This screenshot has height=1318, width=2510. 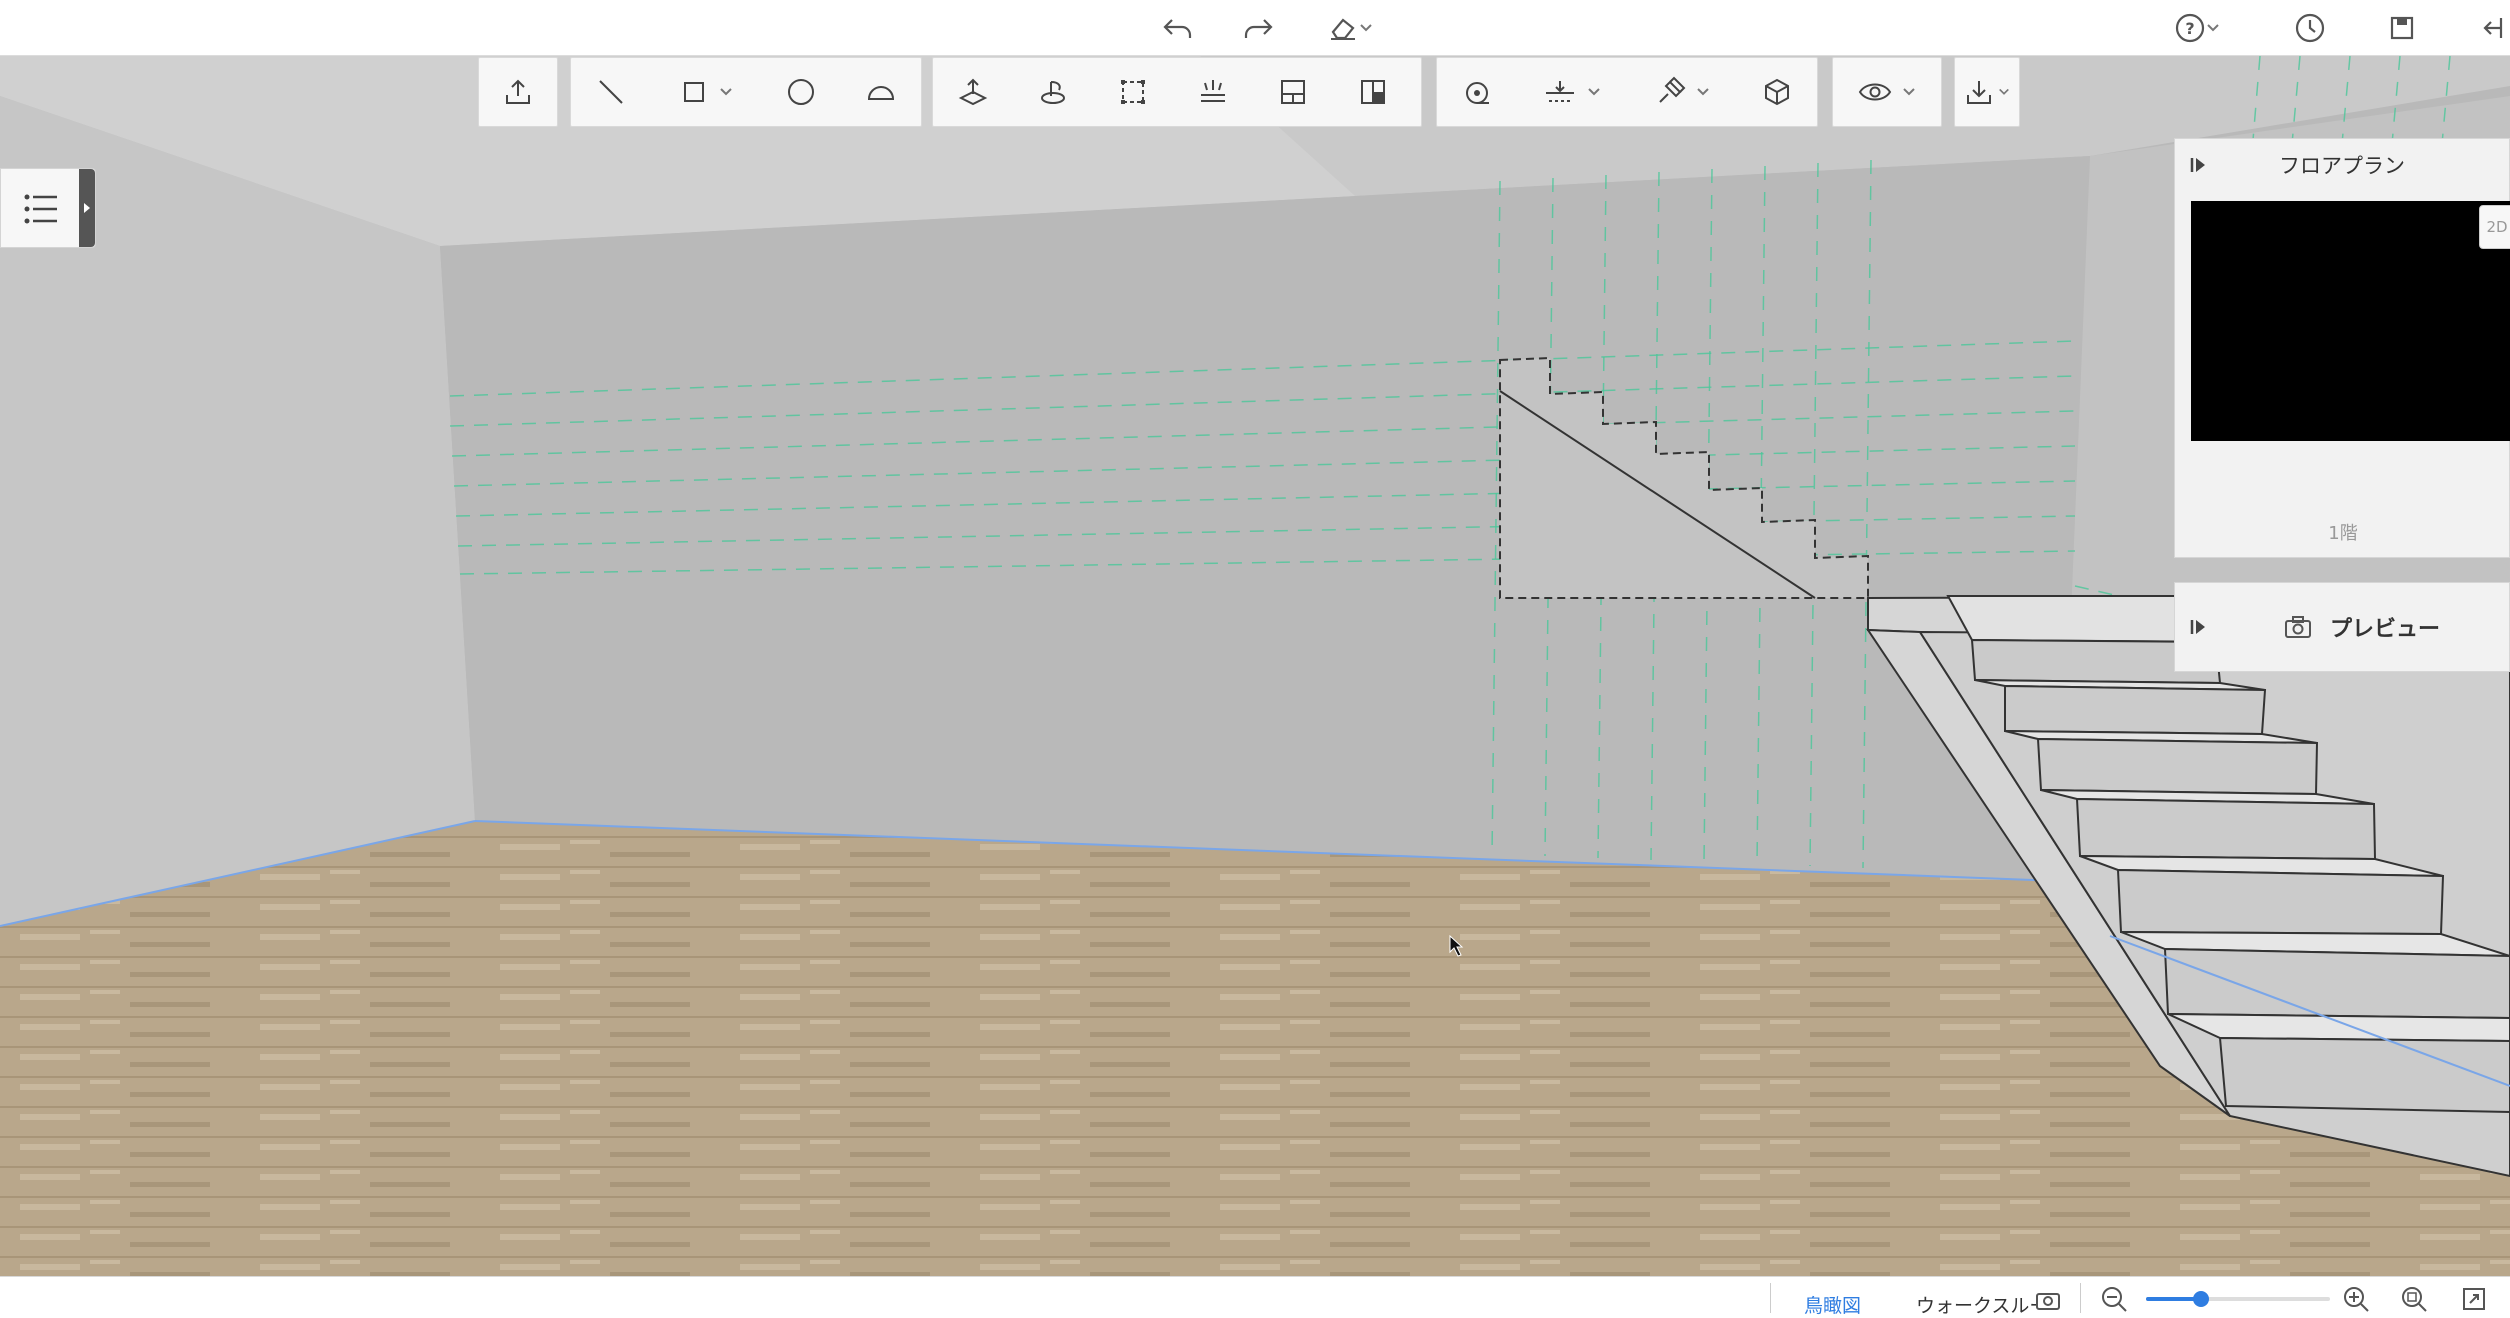 I want to click on align-dropdown-button, so click(x=1572, y=92).